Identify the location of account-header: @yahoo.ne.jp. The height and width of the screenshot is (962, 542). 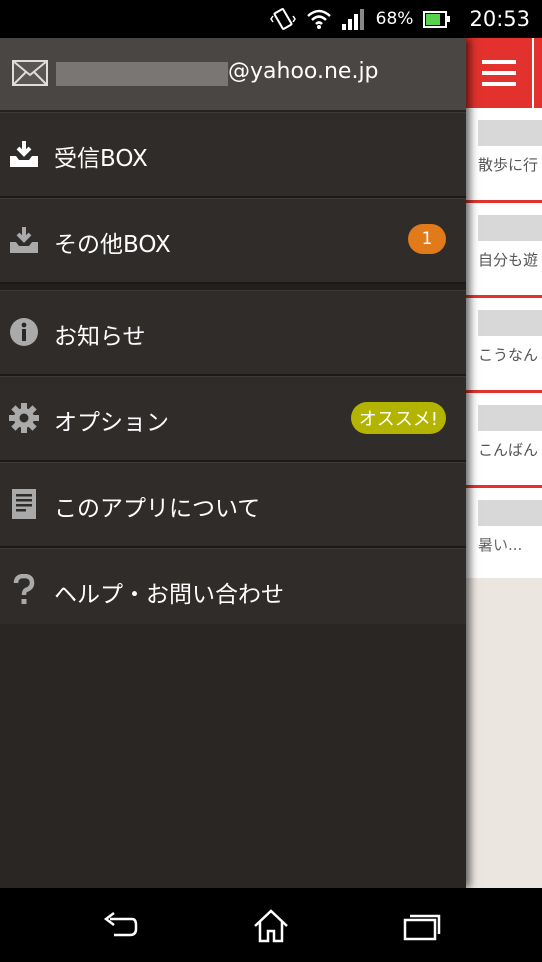
(233, 75).